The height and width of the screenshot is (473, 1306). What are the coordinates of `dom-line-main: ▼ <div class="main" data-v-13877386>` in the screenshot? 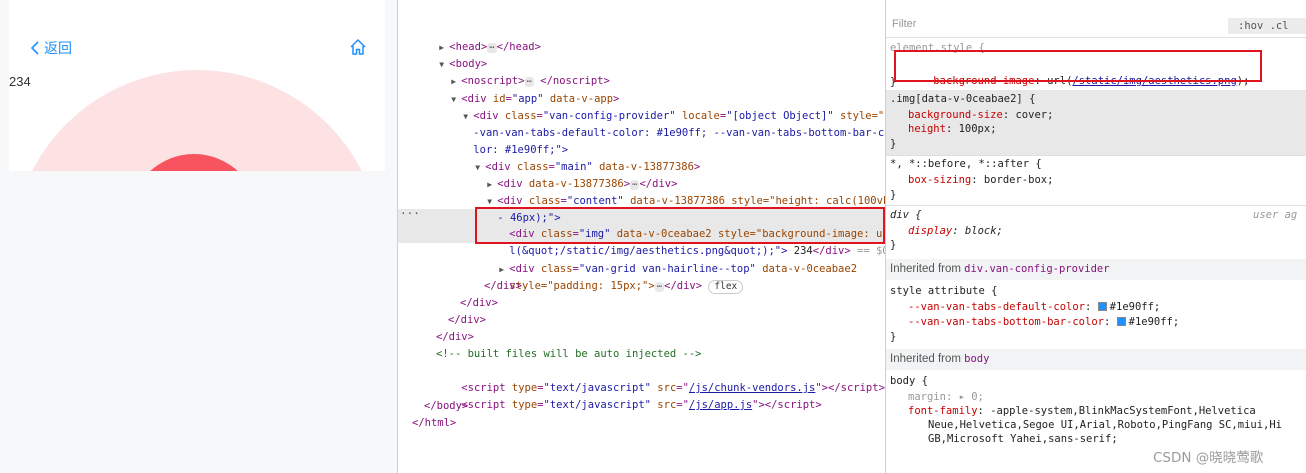 It's located at (667, 157).